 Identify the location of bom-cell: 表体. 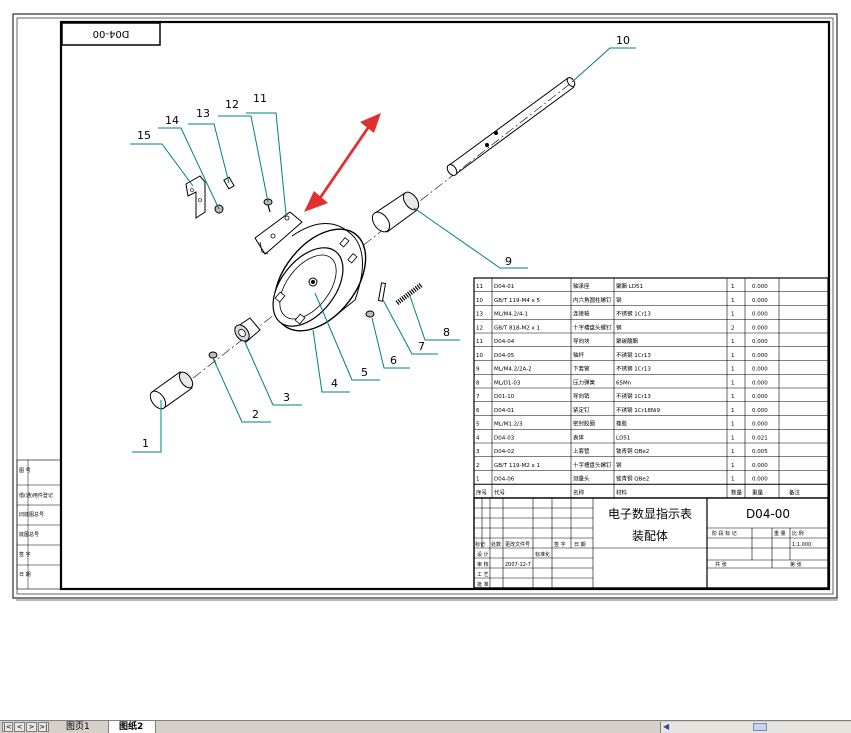
(579, 437).